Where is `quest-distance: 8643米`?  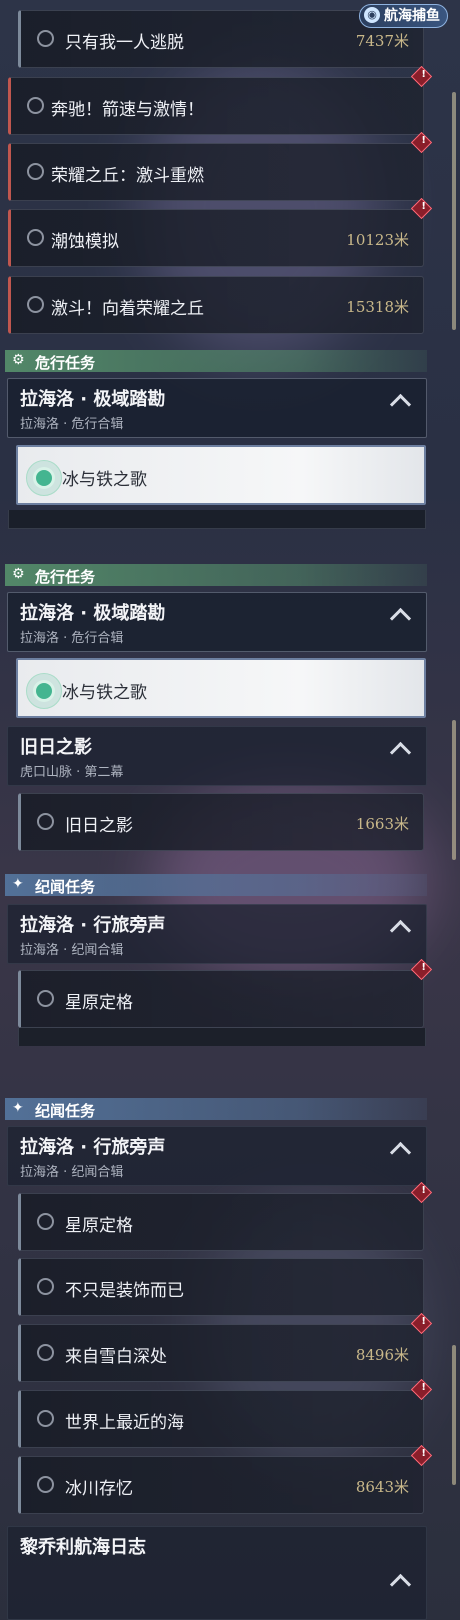
quest-distance: 8643米 is located at coordinates (382, 1487).